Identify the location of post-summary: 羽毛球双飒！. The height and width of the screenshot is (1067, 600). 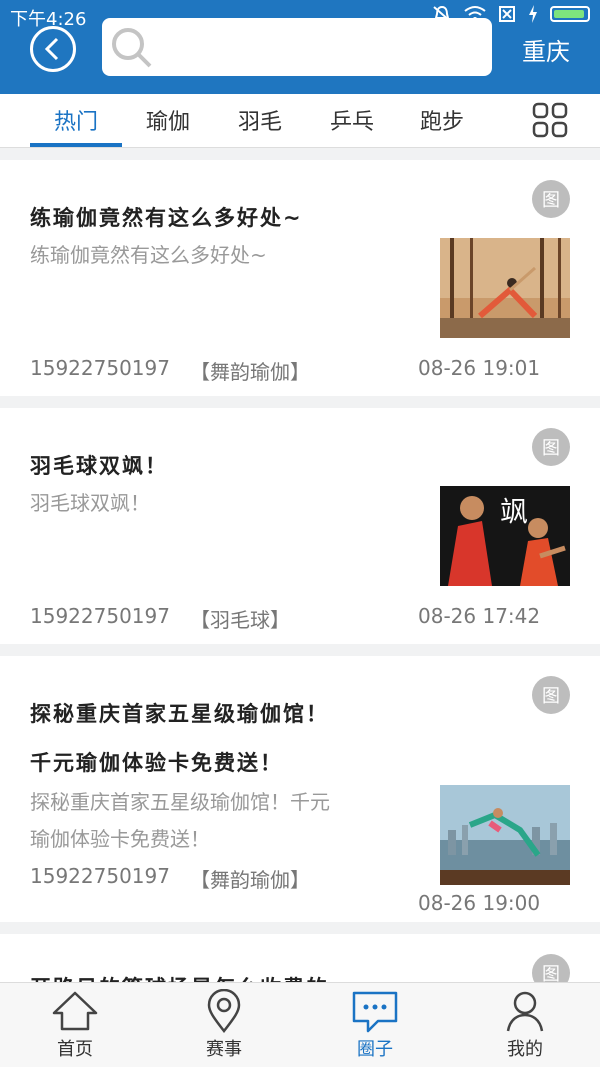
(90, 503).